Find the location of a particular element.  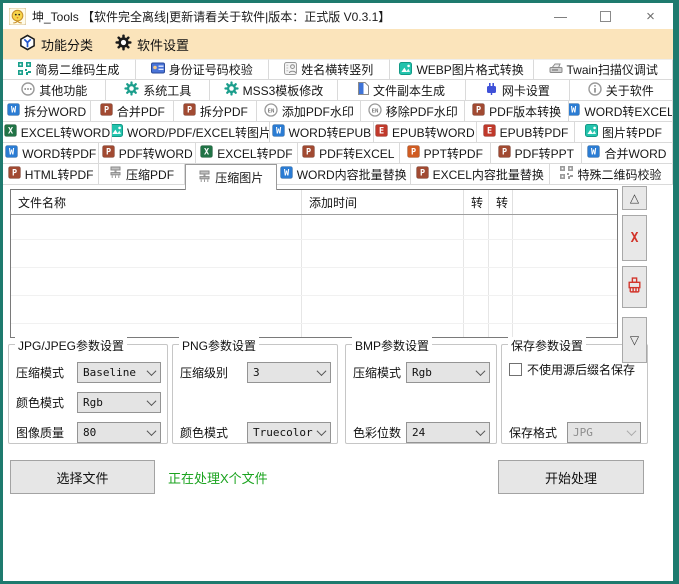

checkbox-box is located at coordinates (515, 369).